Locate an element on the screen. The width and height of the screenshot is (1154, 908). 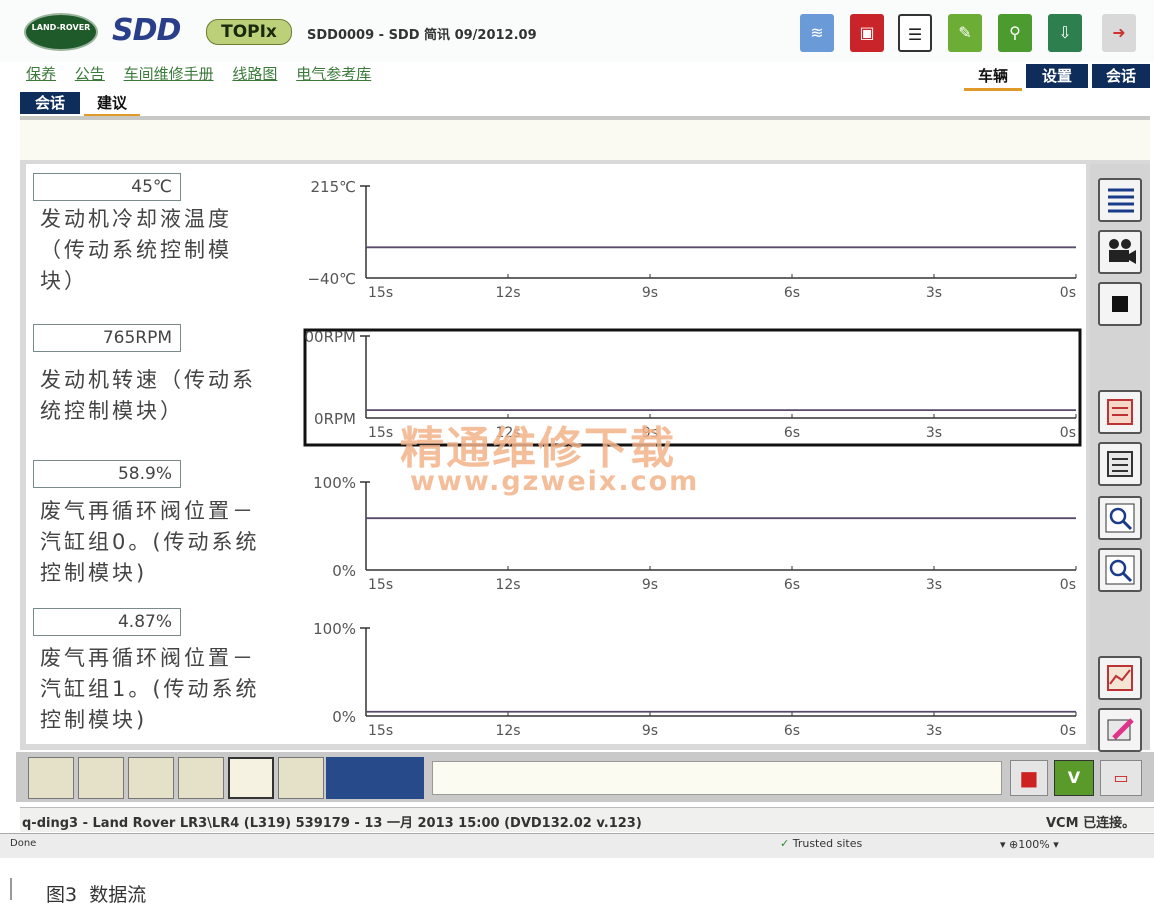
browser-status-text: Done is located at coordinates (23, 843).